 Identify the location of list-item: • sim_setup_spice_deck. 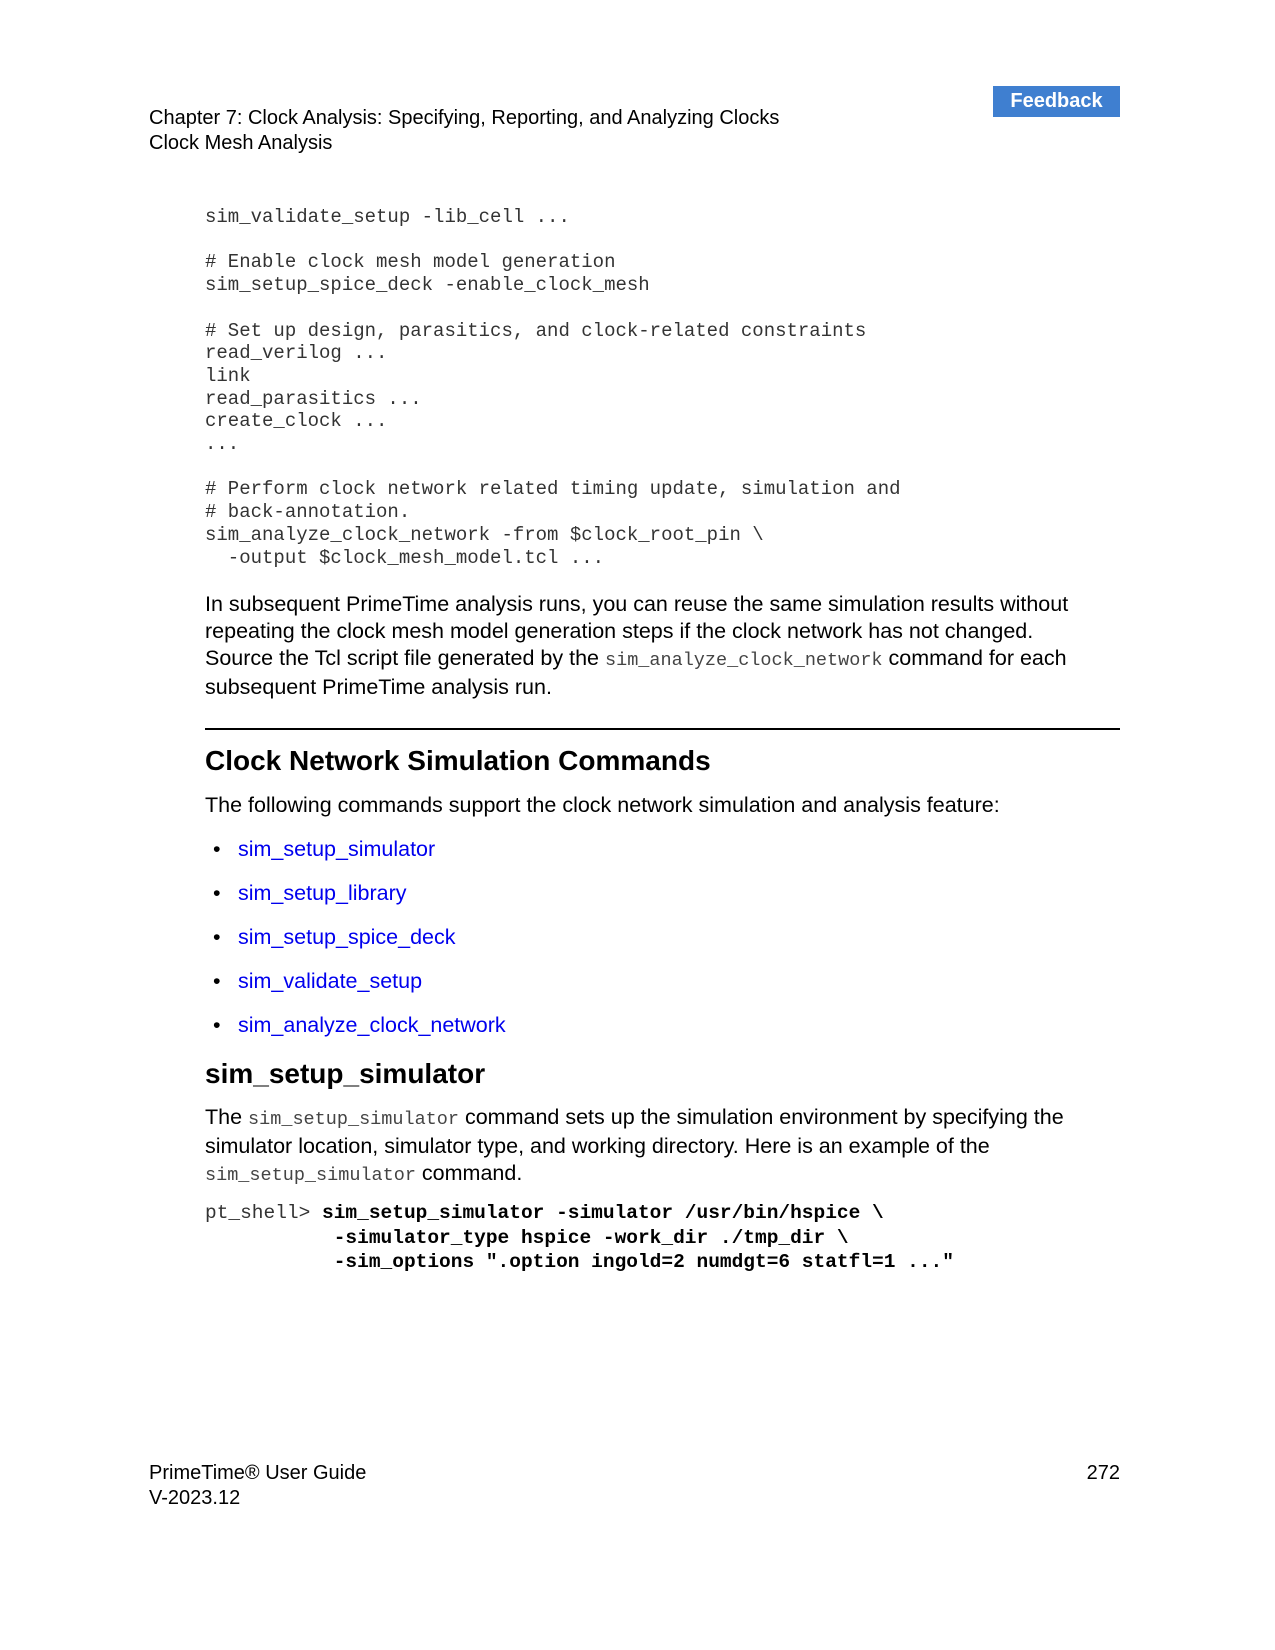
(355, 946).